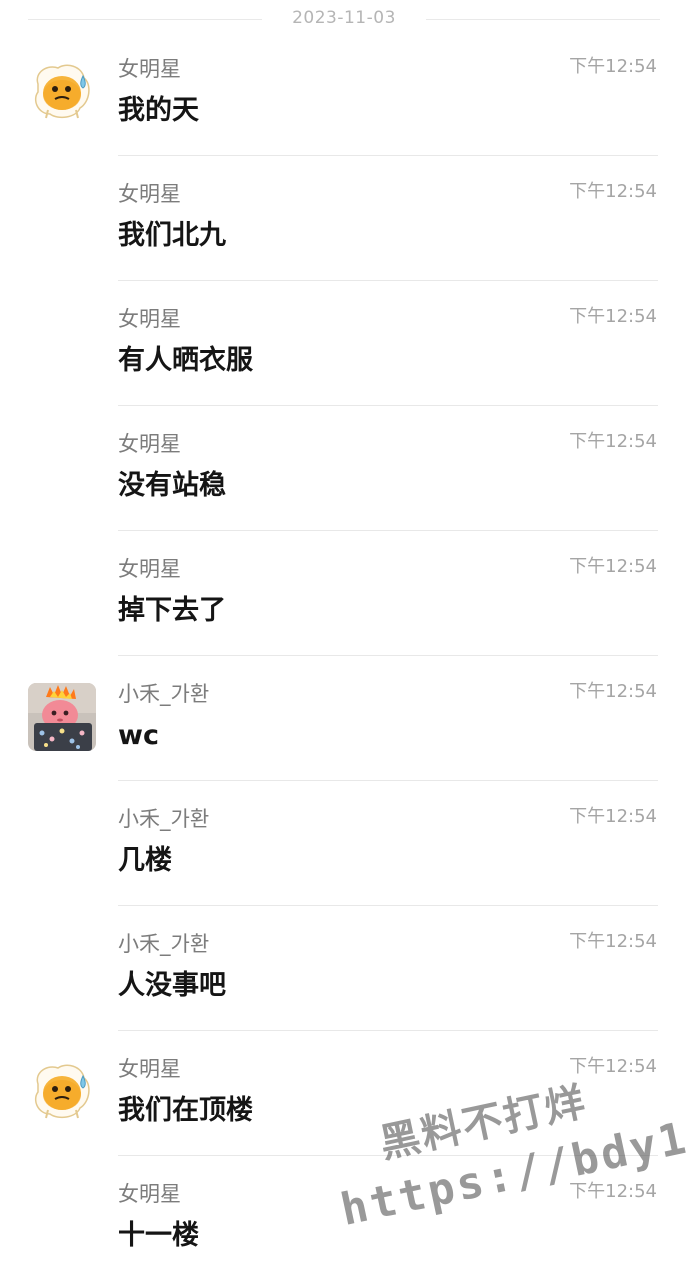 This screenshot has width=688, height=1280. Describe the element at coordinates (344, 1093) in the screenshot. I see `message-item: 女明星 下午12:54 我们在顶楼` at that location.